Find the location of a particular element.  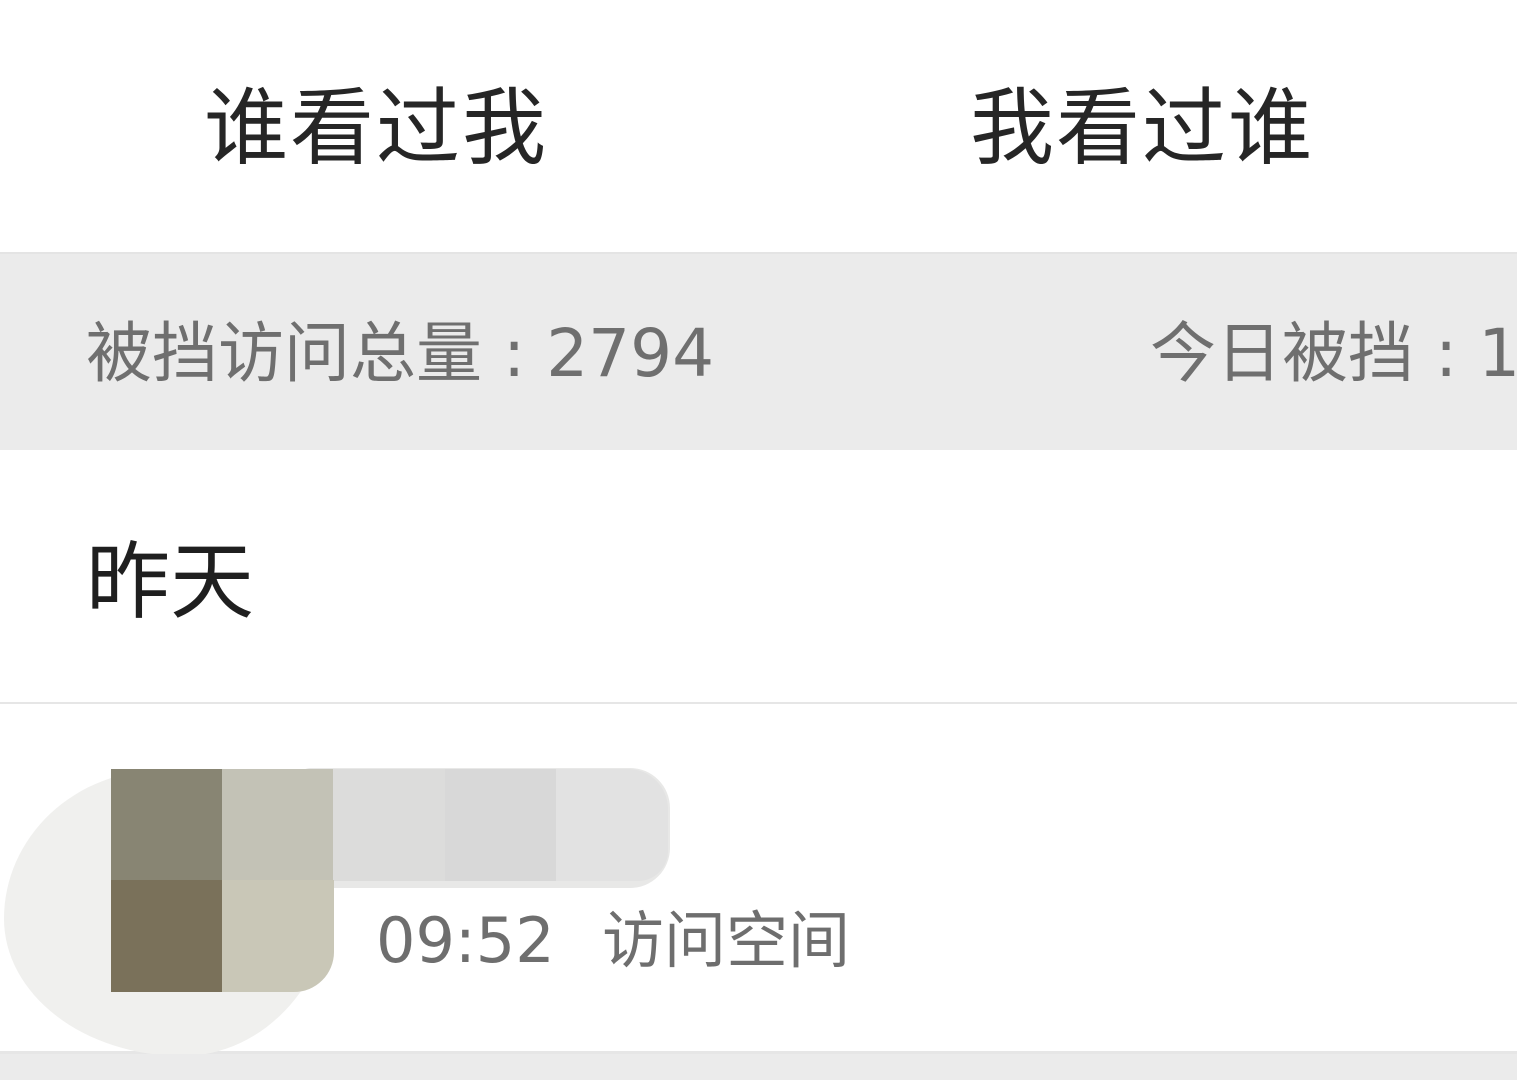

tab-who-viewed-me: 谁看过我 is located at coordinates (376, 128).